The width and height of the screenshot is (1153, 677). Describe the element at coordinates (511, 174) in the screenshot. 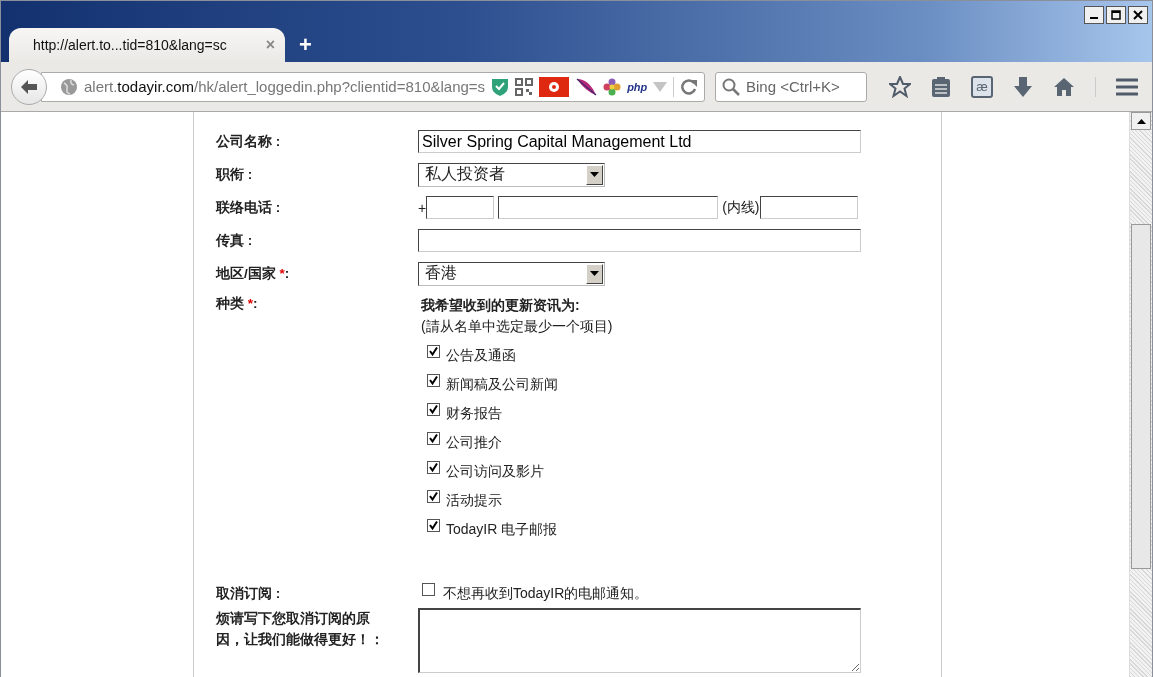

I see `dropdown: 私人投资者` at that location.